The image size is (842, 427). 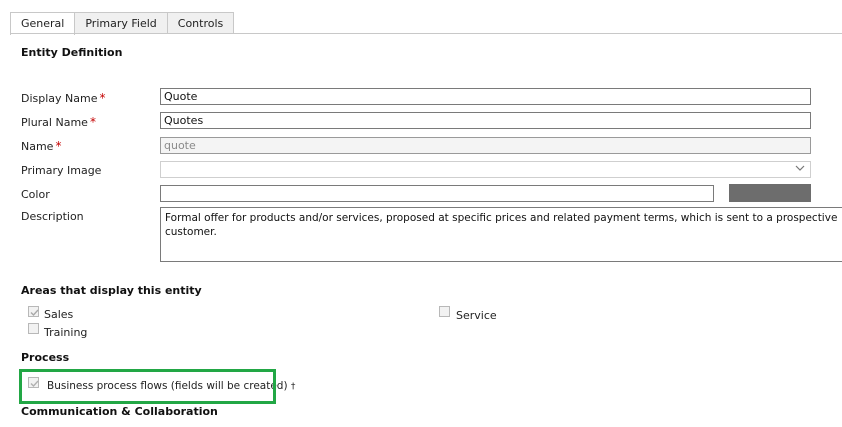 I want to click on color-label: Color, so click(x=35, y=194).